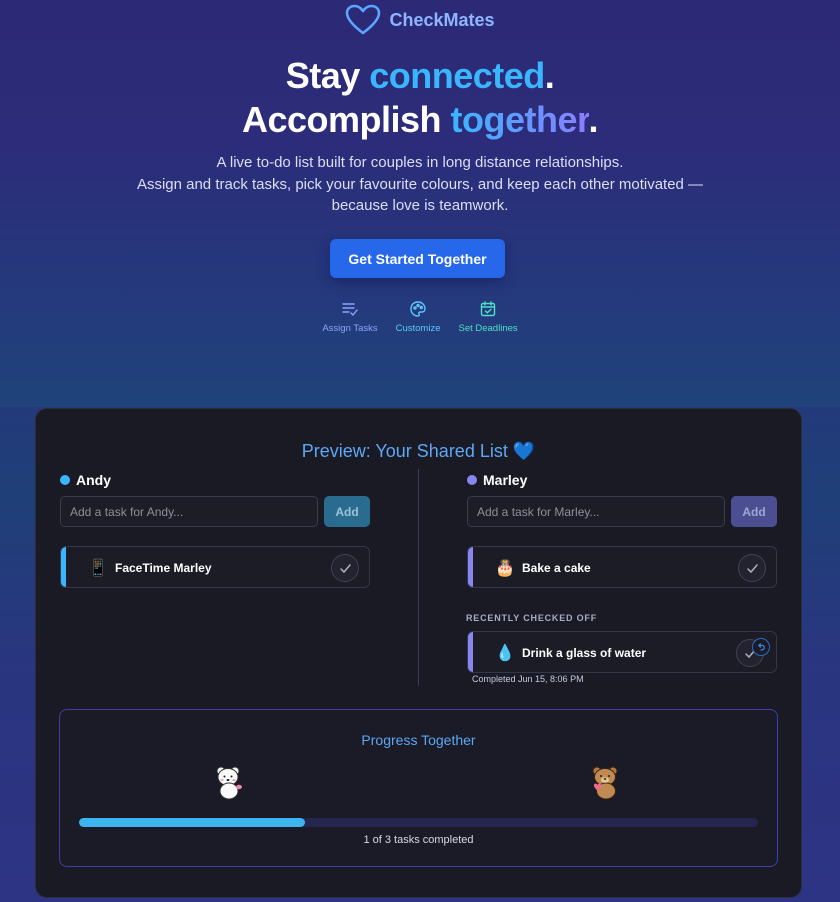 This screenshot has width=840, height=902. What do you see at coordinates (350, 310) in the screenshot?
I see `list-check-icon` at bounding box center [350, 310].